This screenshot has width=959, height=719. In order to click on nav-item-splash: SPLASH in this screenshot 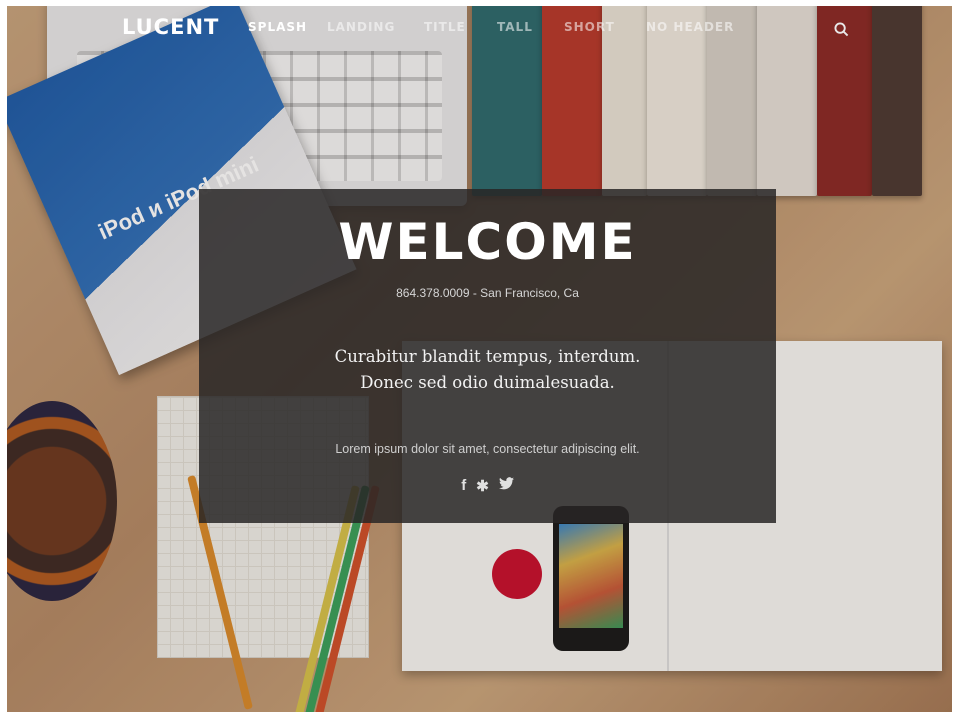, I will do `click(277, 27)`.